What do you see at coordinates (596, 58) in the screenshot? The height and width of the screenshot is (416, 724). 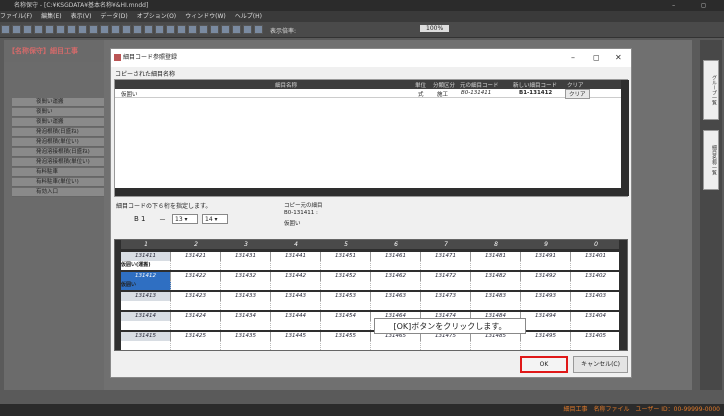 I see `maximize-icon: ◻` at bounding box center [596, 58].